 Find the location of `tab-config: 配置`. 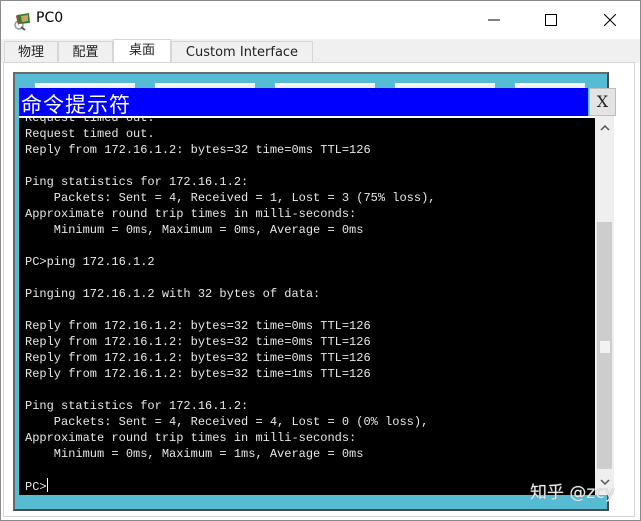

tab-config: 配置 is located at coordinates (85, 52).